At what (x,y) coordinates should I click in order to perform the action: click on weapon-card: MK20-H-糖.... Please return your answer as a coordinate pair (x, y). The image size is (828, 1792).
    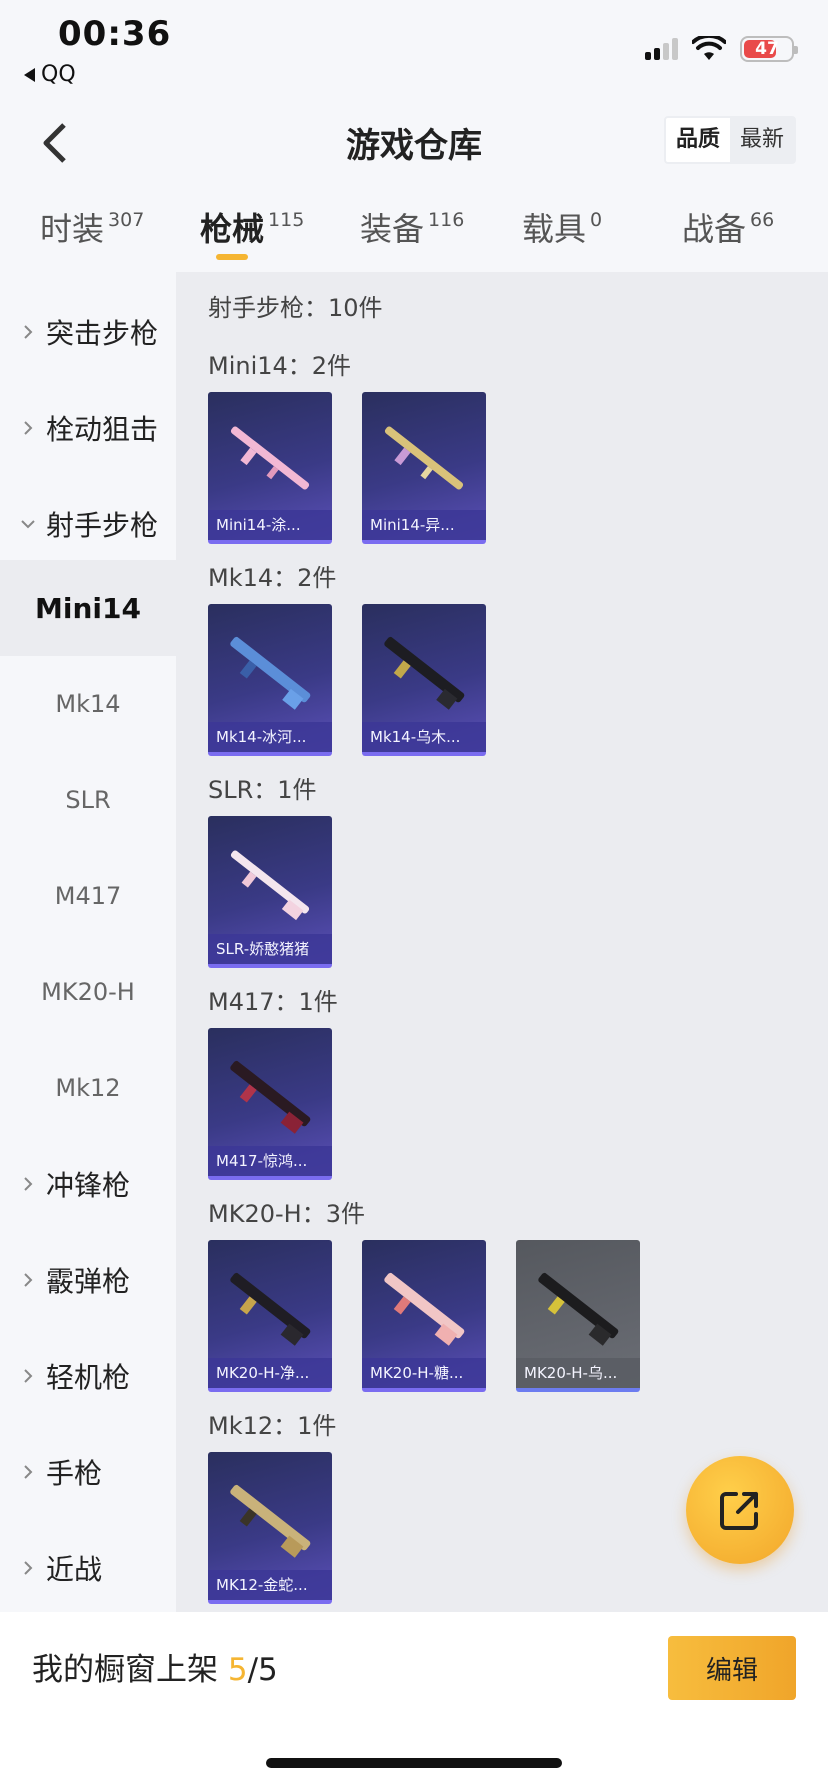
    Looking at the image, I should click on (424, 1316).